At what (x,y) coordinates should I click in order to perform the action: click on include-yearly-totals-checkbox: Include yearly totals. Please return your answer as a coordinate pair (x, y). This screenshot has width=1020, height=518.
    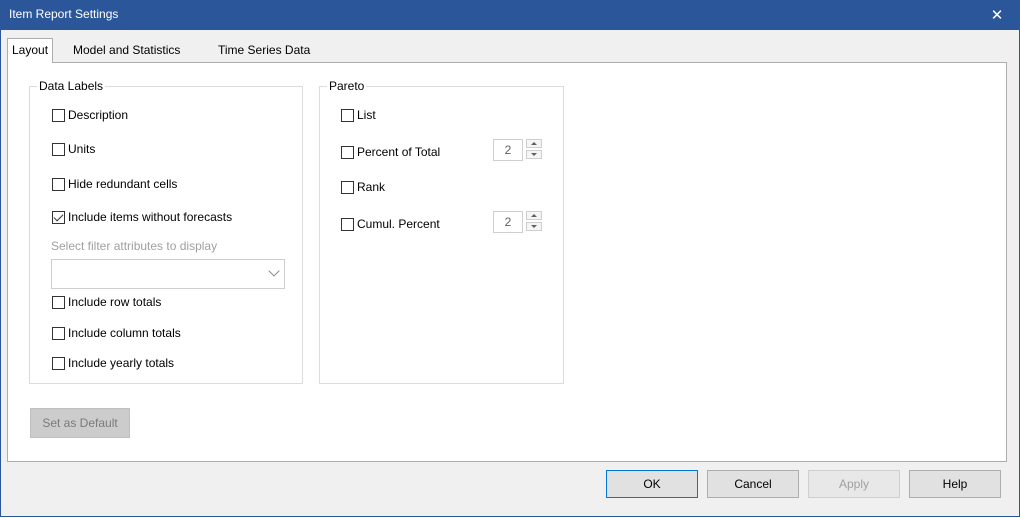
    Looking at the image, I should click on (113, 363).